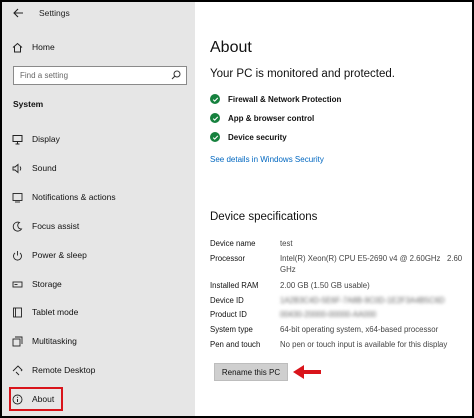 Image resolution: width=474 pixels, height=418 pixels. Describe the element at coordinates (98, 284) in the screenshot. I see `sidebar-item-storage: Storage` at that location.